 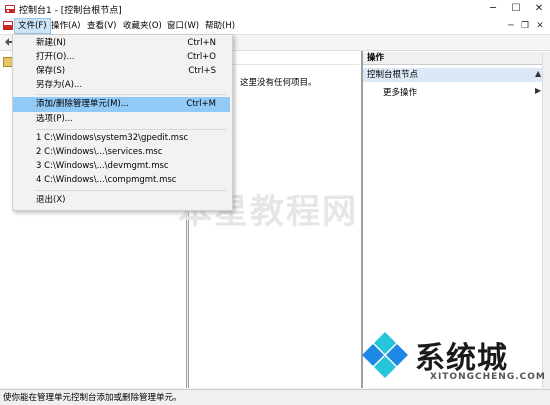 What do you see at coordinates (112, 138) in the screenshot?
I see `menu-item-label: 1 C:\Windows\system32\gpedit.msc` at bounding box center [112, 138].